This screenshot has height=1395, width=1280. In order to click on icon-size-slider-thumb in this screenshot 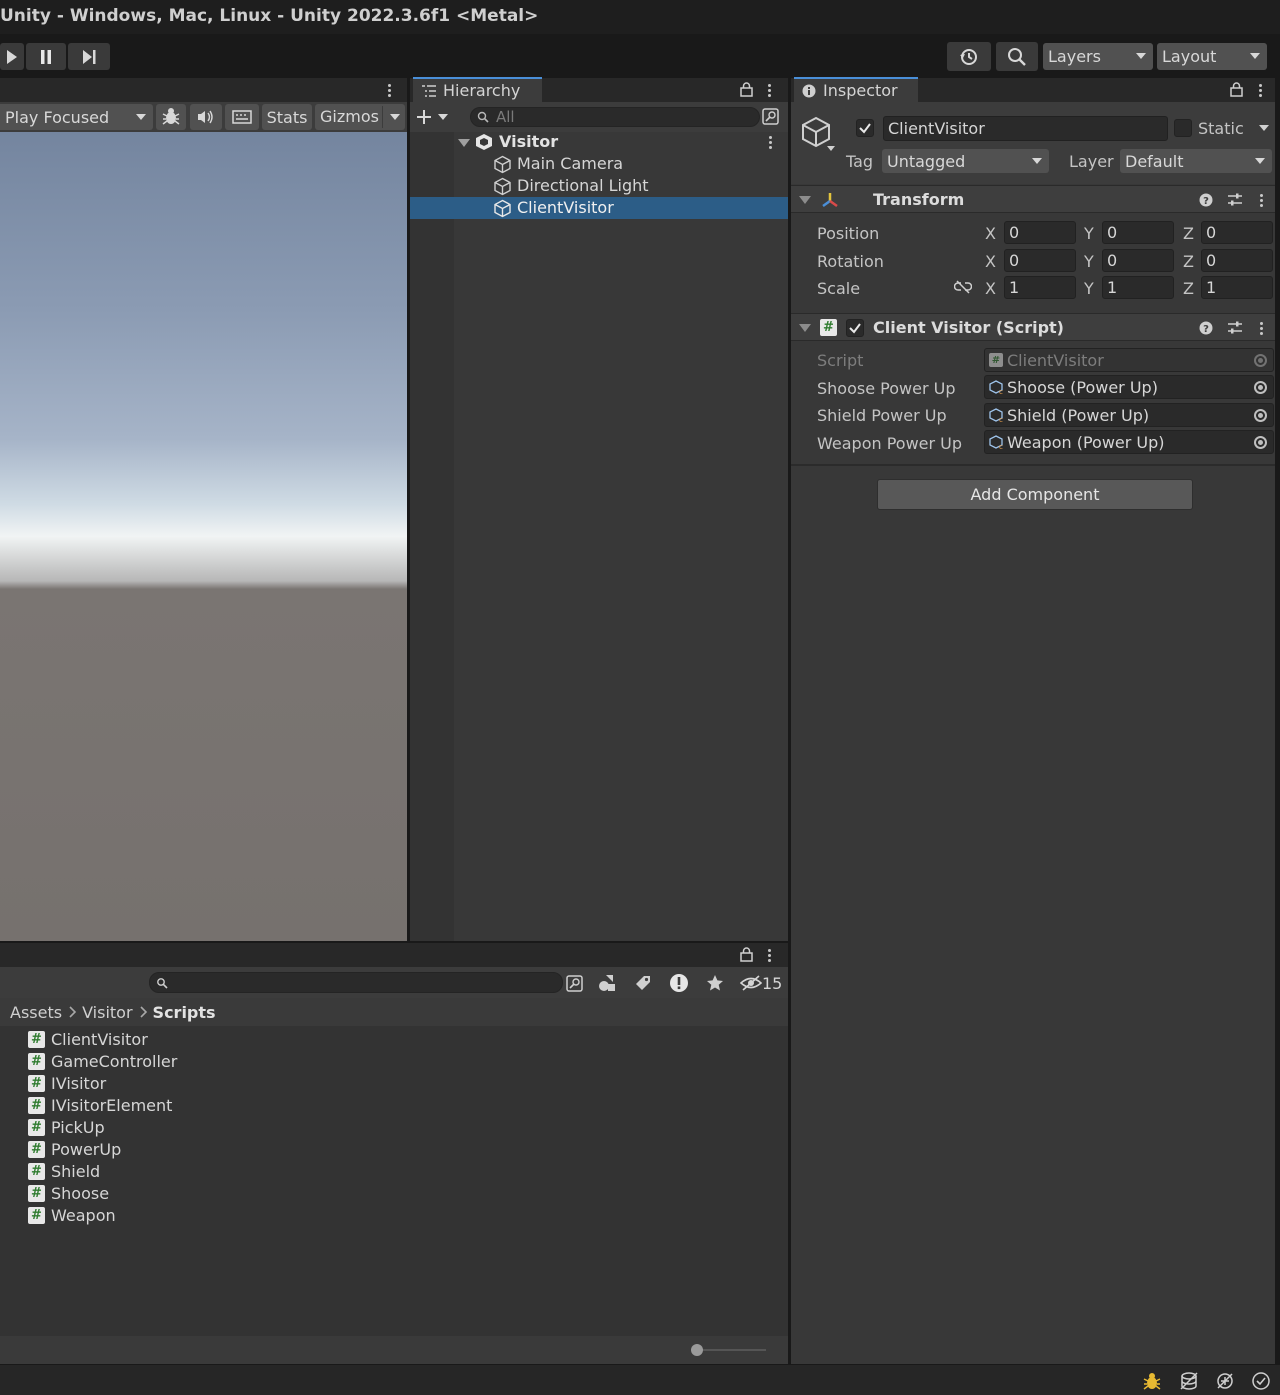, I will do `click(697, 1350)`.